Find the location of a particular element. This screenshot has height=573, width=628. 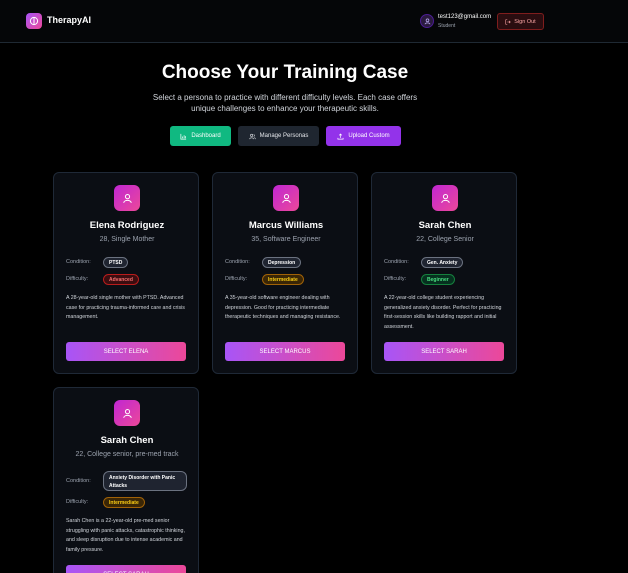

user-avatar-icon is located at coordinates (427, 21).